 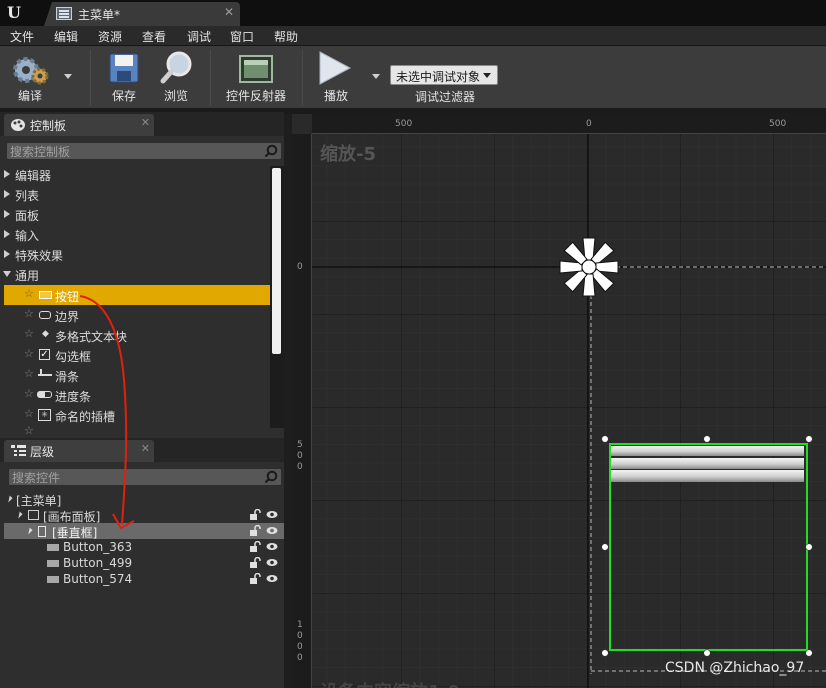 I want to click on ruler-tick-label: 500, so click(x=778, y=124).